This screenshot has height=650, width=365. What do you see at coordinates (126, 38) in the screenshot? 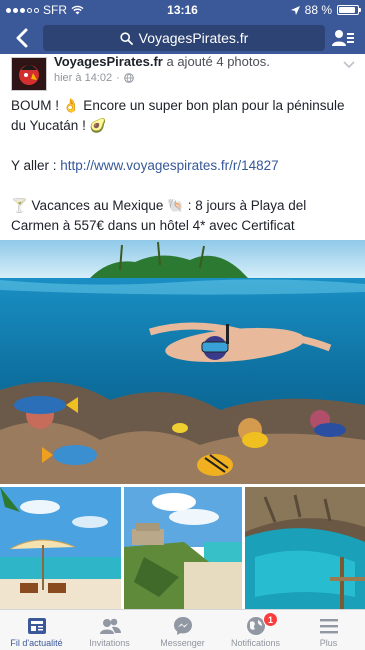
I see `search-icon` at bounding box center [126, 38].